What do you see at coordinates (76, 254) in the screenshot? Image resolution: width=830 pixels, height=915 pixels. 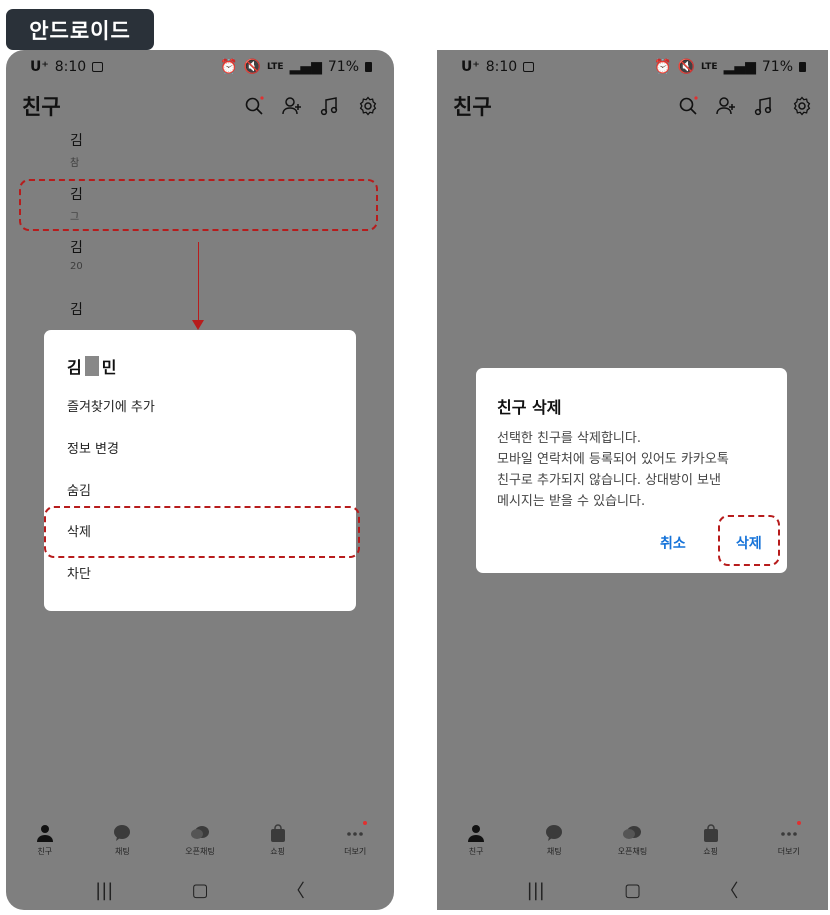 I see `list-item: 김 20` at bounding box center [76, 254].